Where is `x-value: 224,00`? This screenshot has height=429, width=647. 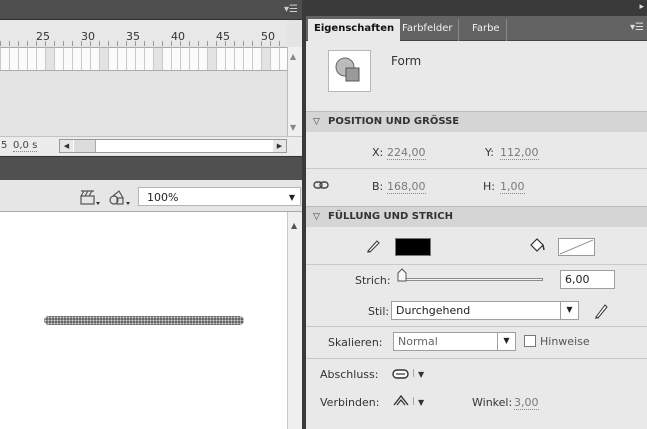
x-value: 224,00 is located at coordinates (406, 153).